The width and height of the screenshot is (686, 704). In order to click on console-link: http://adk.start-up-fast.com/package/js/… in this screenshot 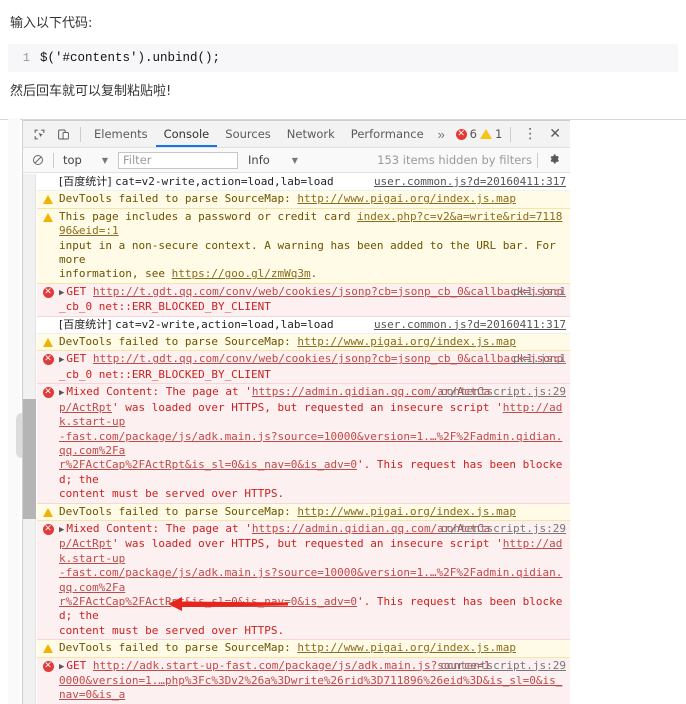, I will do `click(291, 665)`.